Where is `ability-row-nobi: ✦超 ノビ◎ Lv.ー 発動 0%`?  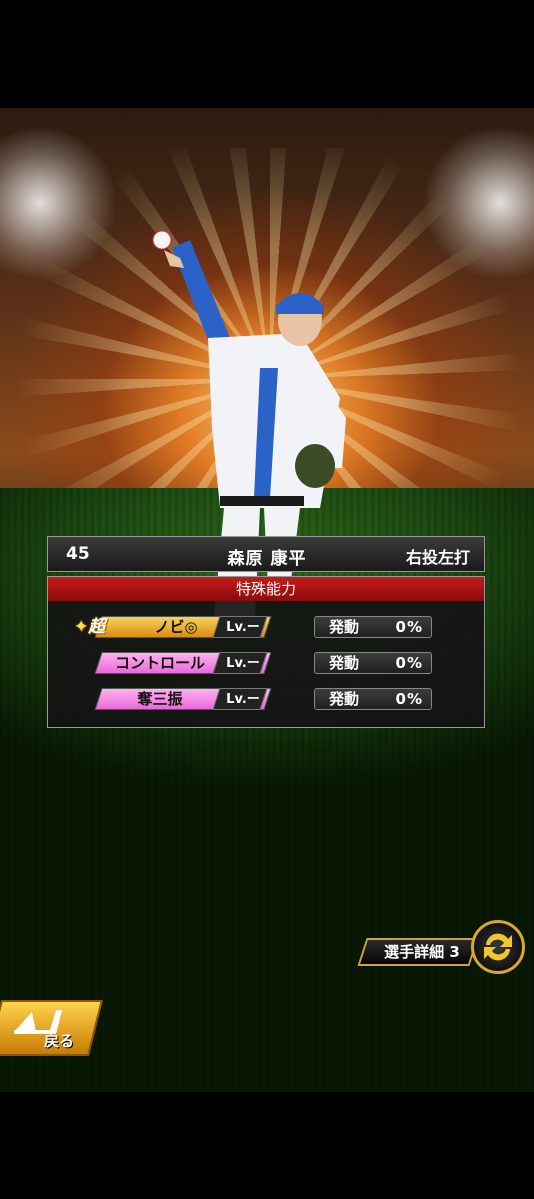 ability-row-nobi: ✦超 ノビ◎ Lv.ー 発動 0% is located at coordinates (266, 627).